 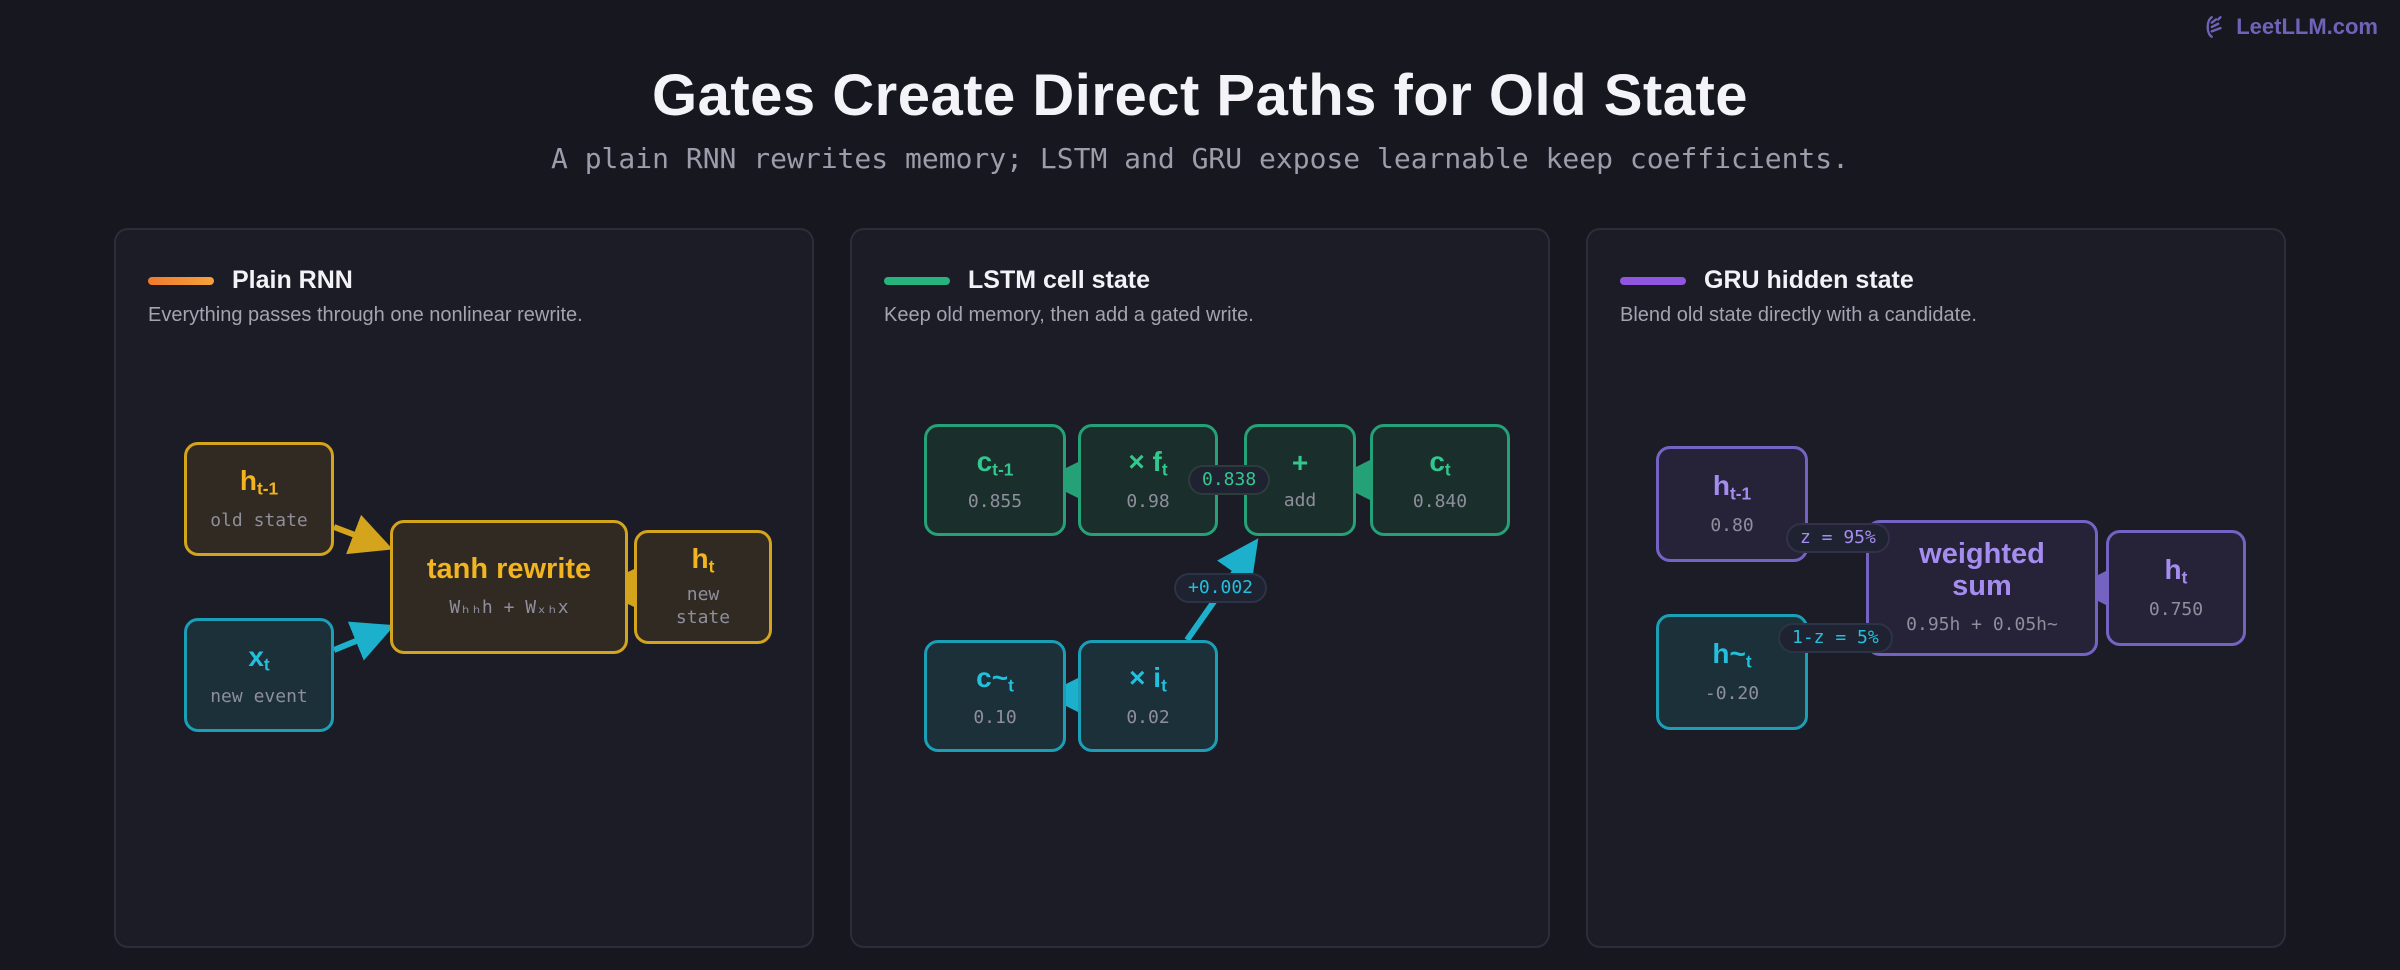 What do you see at coordinates (259, 499) in the screenshot?
I see `node-h-prev: ht-1 old state` at bounding box center [259, 499].